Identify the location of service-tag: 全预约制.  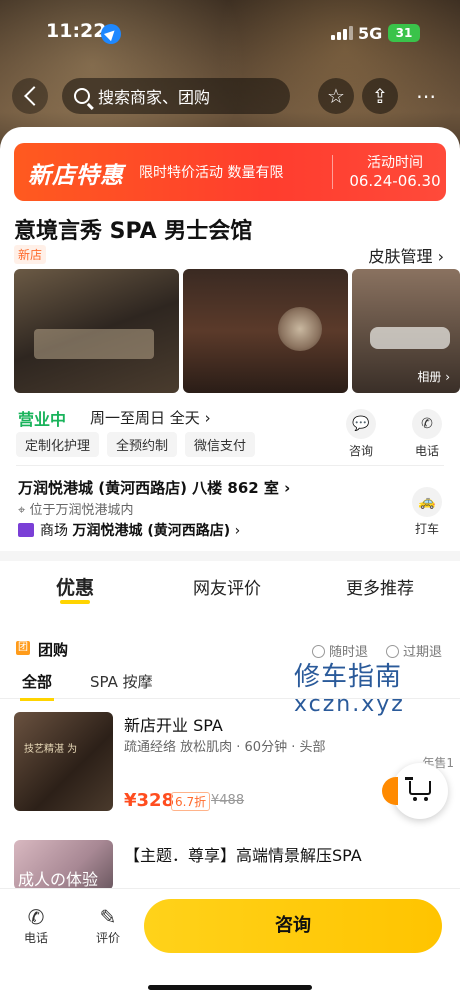
(142, 444).